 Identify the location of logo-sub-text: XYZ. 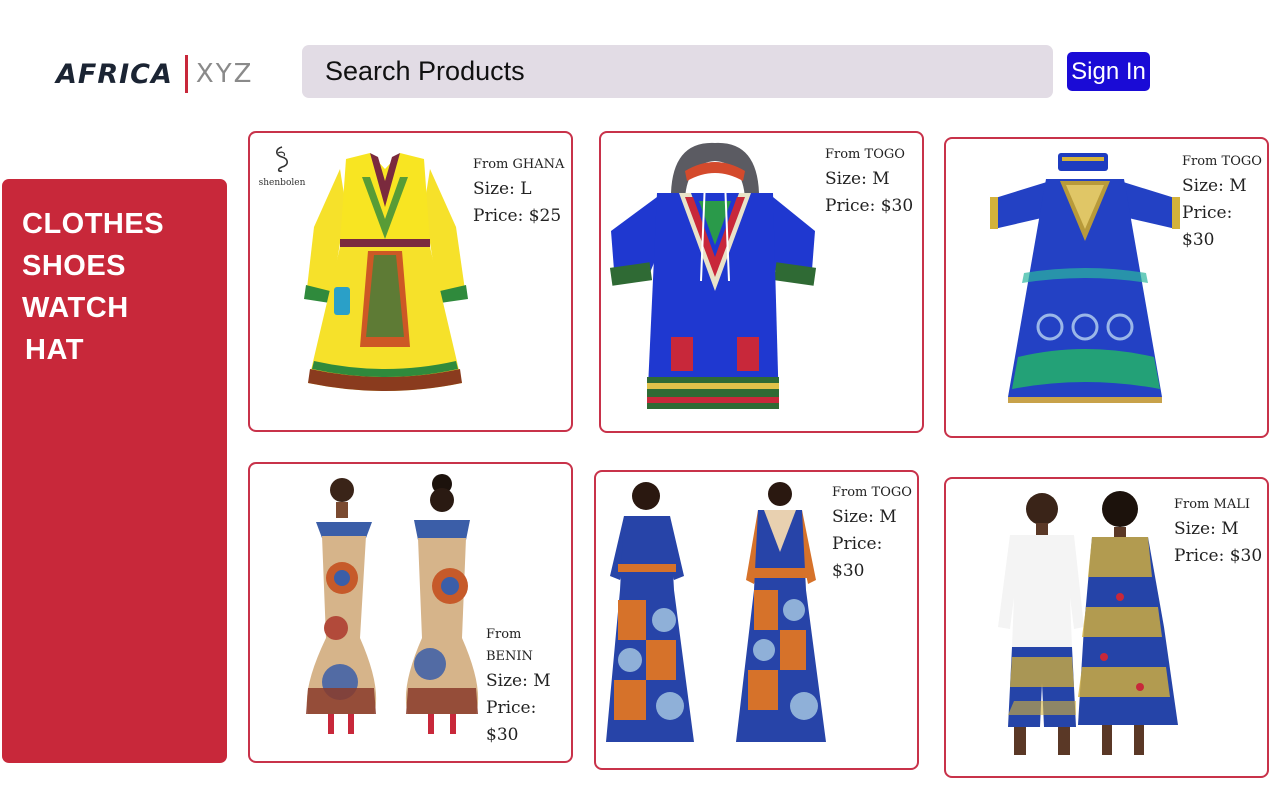
(224, 74).